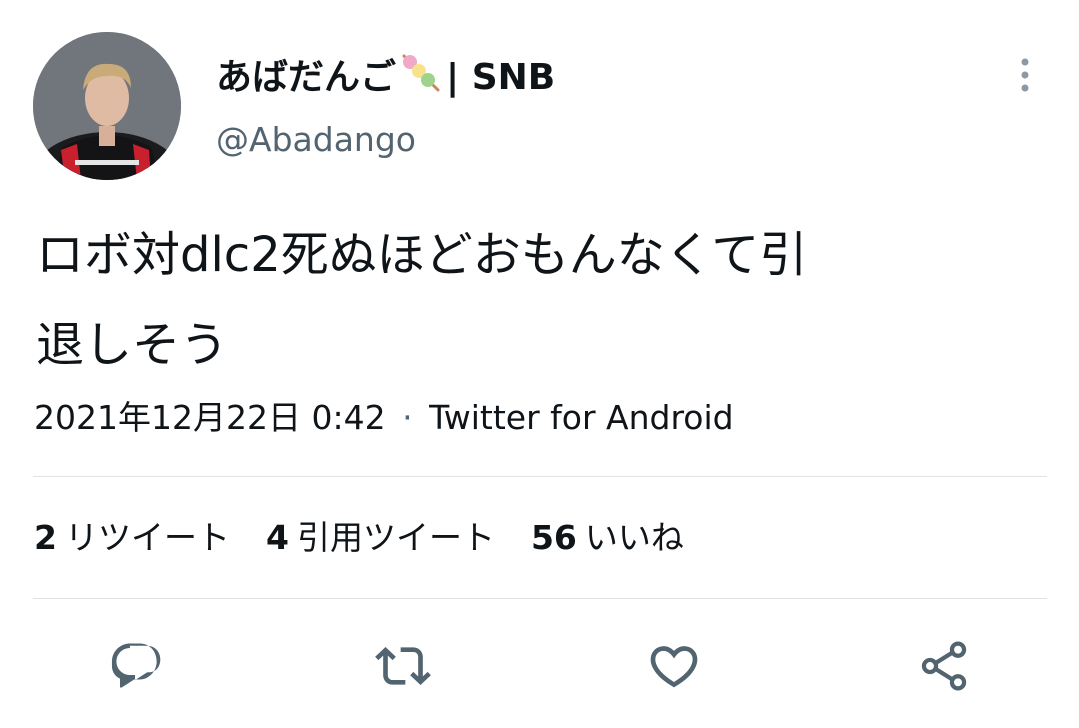 This screenshot has width=1079, height=728. Describe the element at coordinates (501, 77) in the screenshot. I see `display-name-suffix: | SNB` at that location.